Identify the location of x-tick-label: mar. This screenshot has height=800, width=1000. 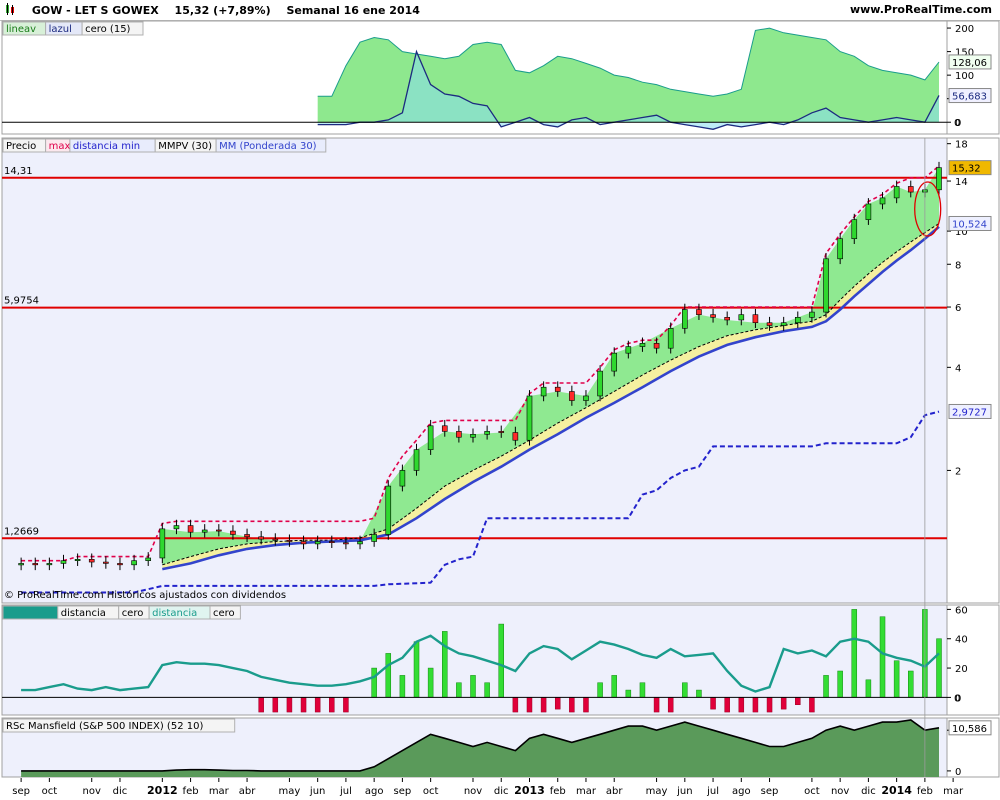
(219, 791).